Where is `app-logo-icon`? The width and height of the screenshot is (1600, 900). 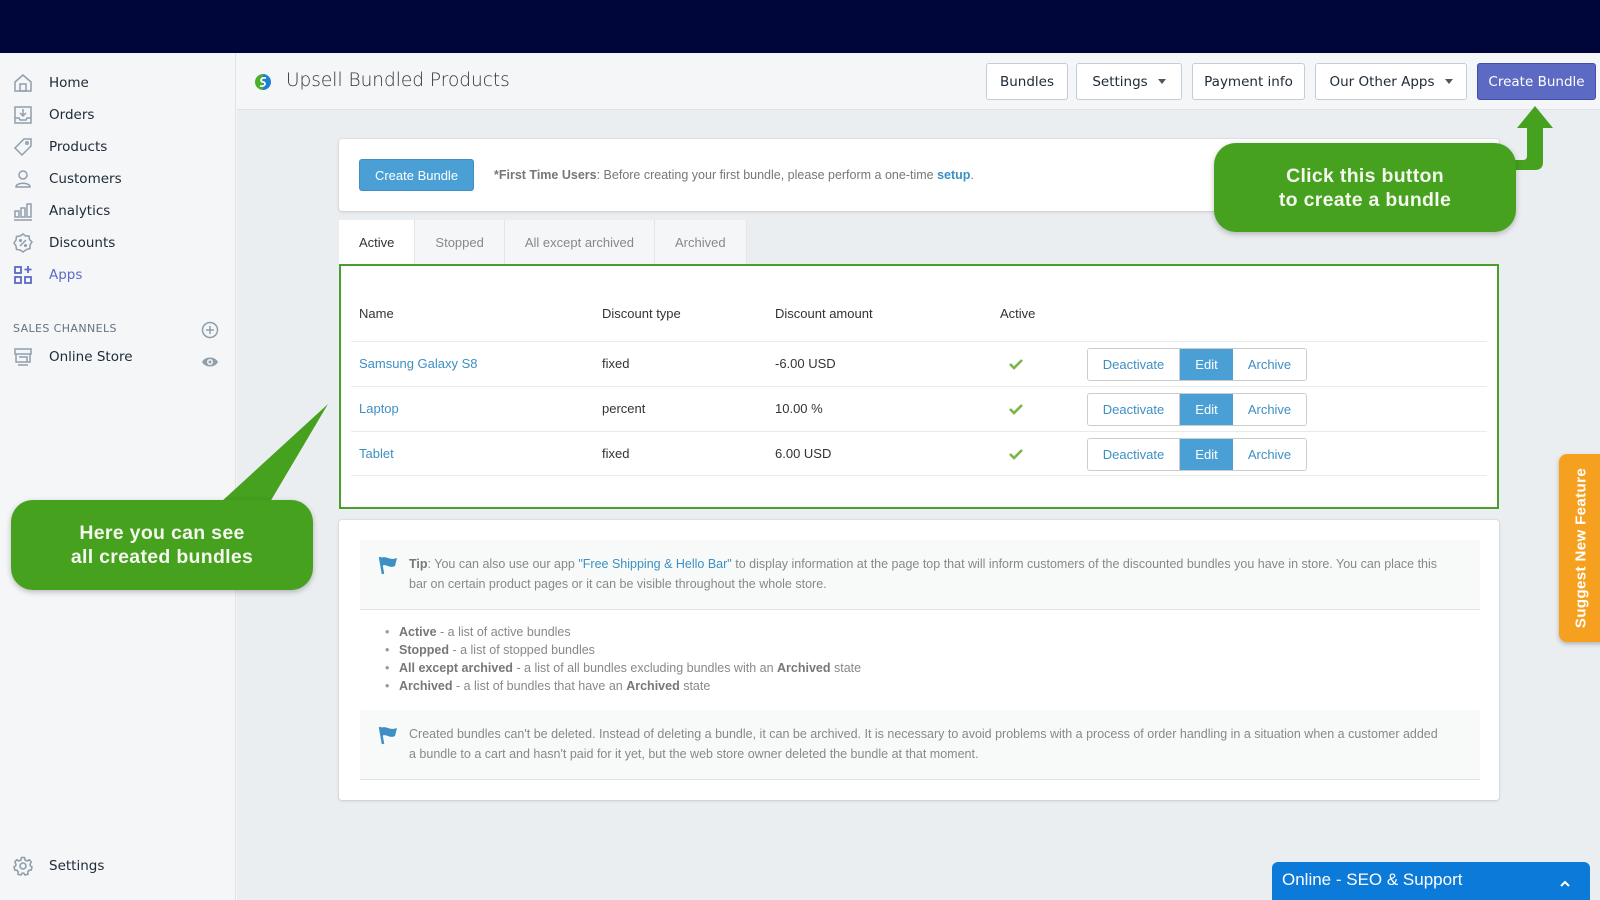 app-logo-icon is located at coordinates (263, 82).